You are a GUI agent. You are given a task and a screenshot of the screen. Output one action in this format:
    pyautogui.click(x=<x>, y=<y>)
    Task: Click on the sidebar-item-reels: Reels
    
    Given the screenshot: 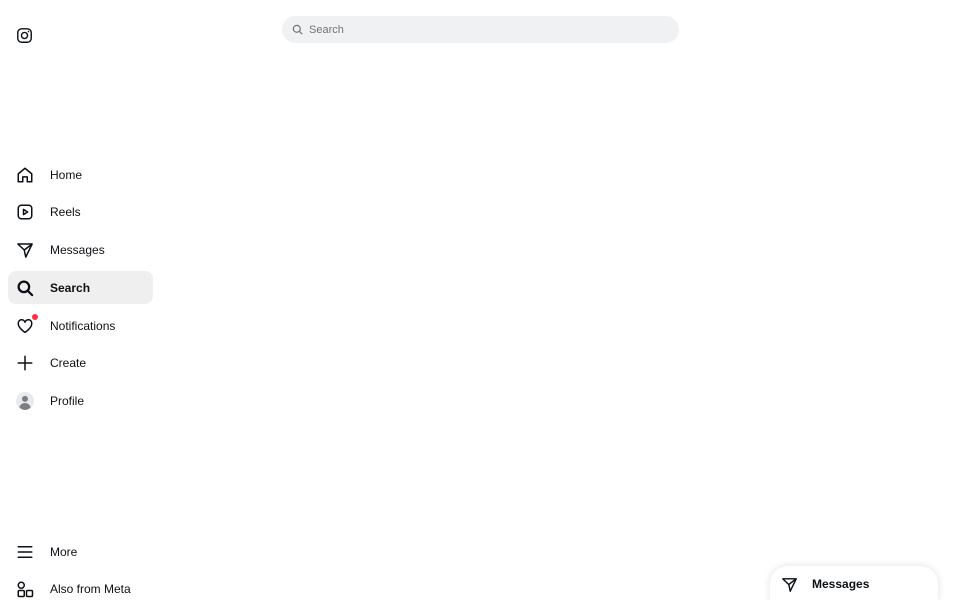 What is the action you would take?
    pyautogui.click(x=80, y=212)
    